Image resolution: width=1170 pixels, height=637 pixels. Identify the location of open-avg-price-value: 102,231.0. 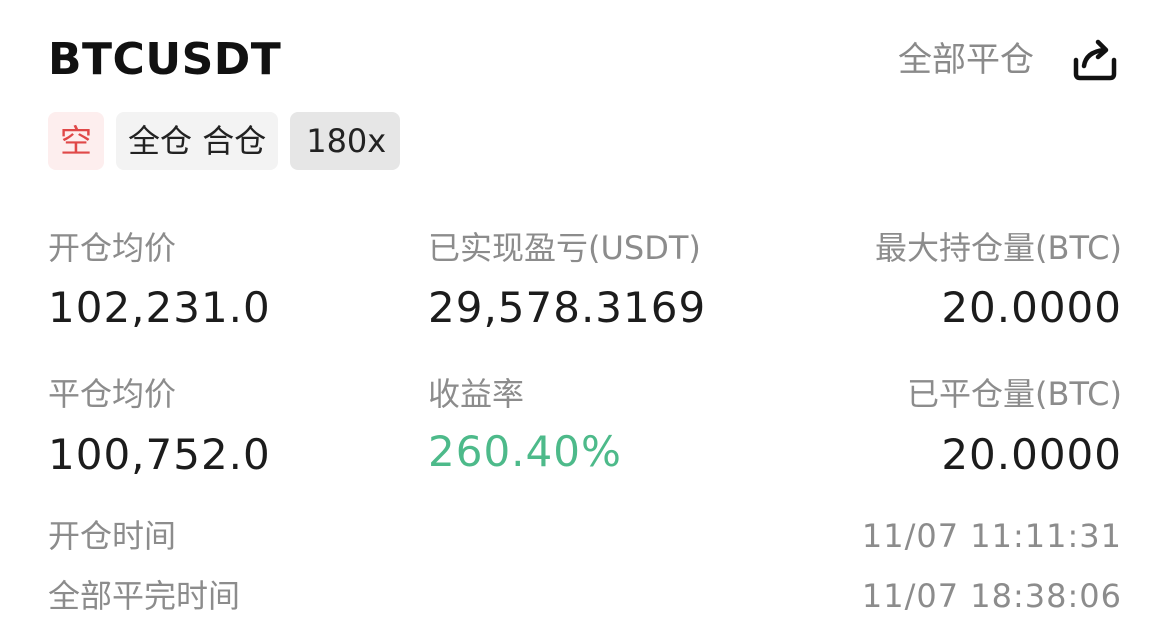
(159, 307).